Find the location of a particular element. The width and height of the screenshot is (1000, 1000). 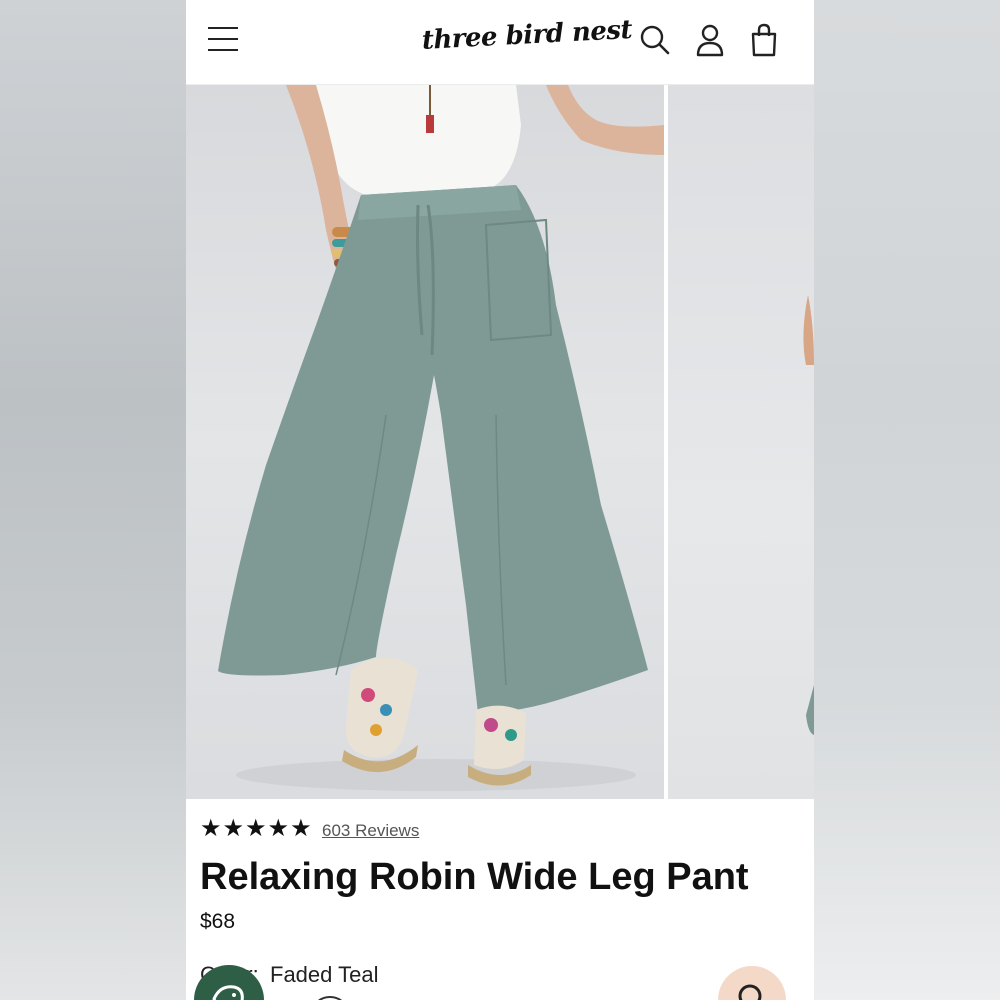

rating-stars: ★★★★★ is located at coordinates (256, 828).